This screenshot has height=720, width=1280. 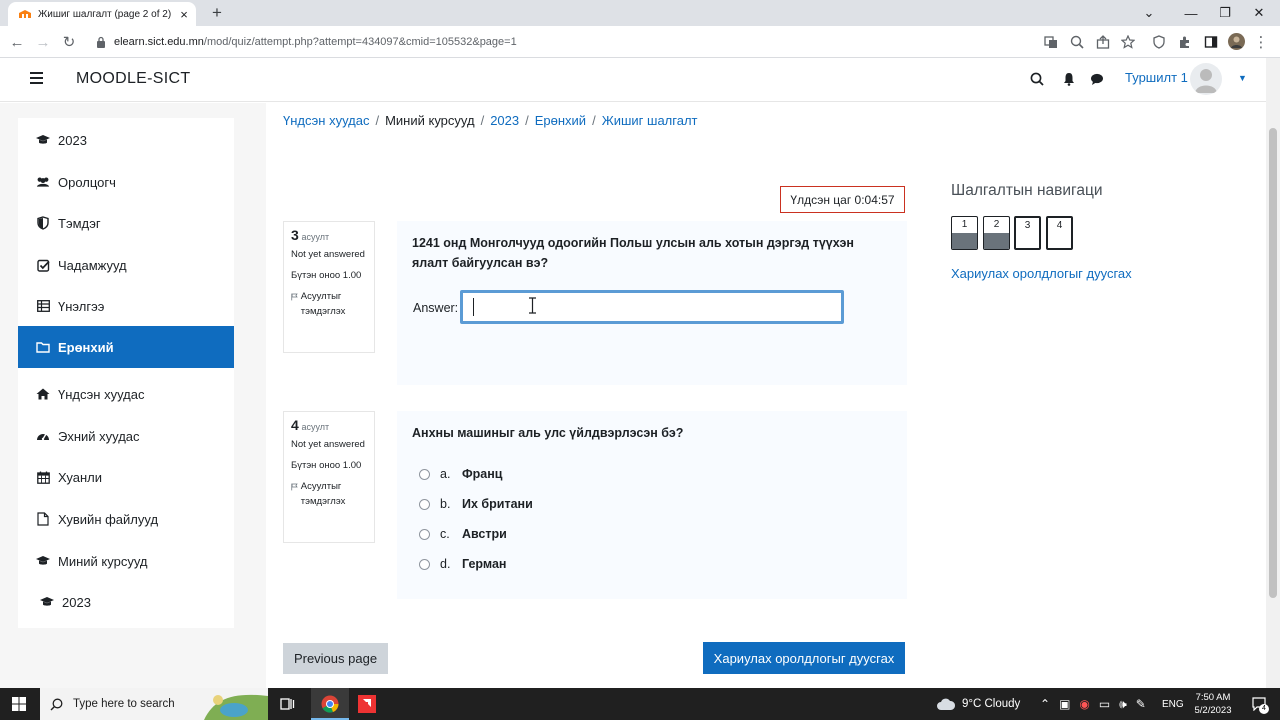 What do you see at coordinates (36, 78) in the screenshot?
I see `hamburger-menu-icon` at bounding box center [36, 78].